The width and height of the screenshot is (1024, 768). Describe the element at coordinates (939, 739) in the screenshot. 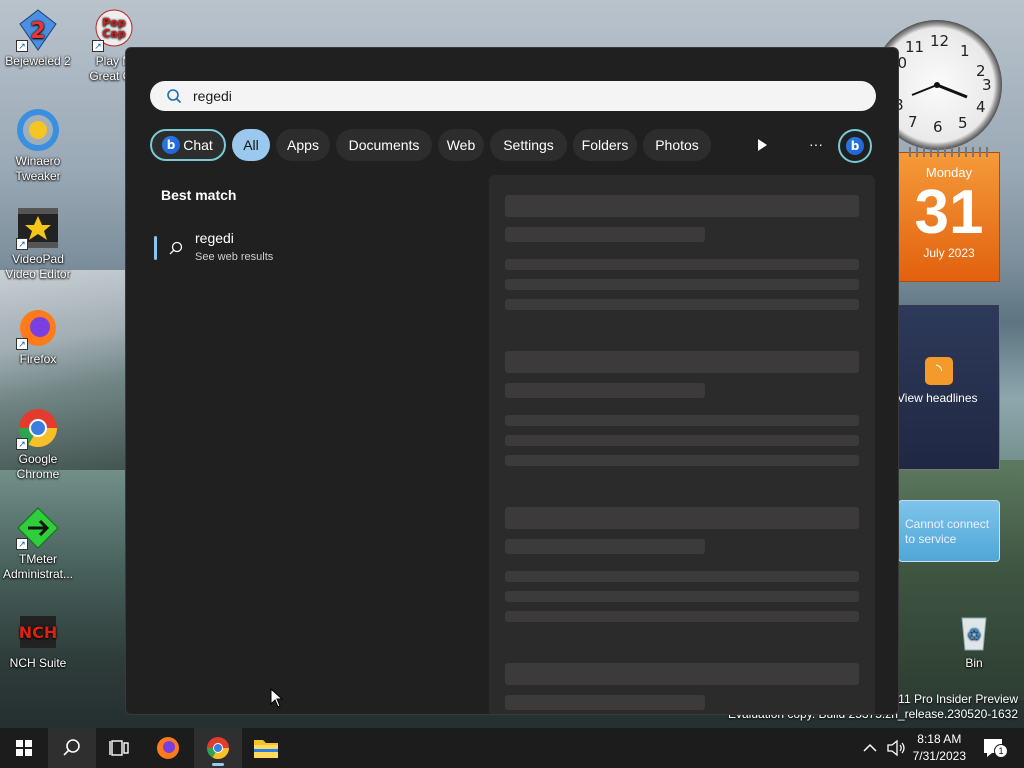

I see `taskbar-time: 8:18 AM` at that location.